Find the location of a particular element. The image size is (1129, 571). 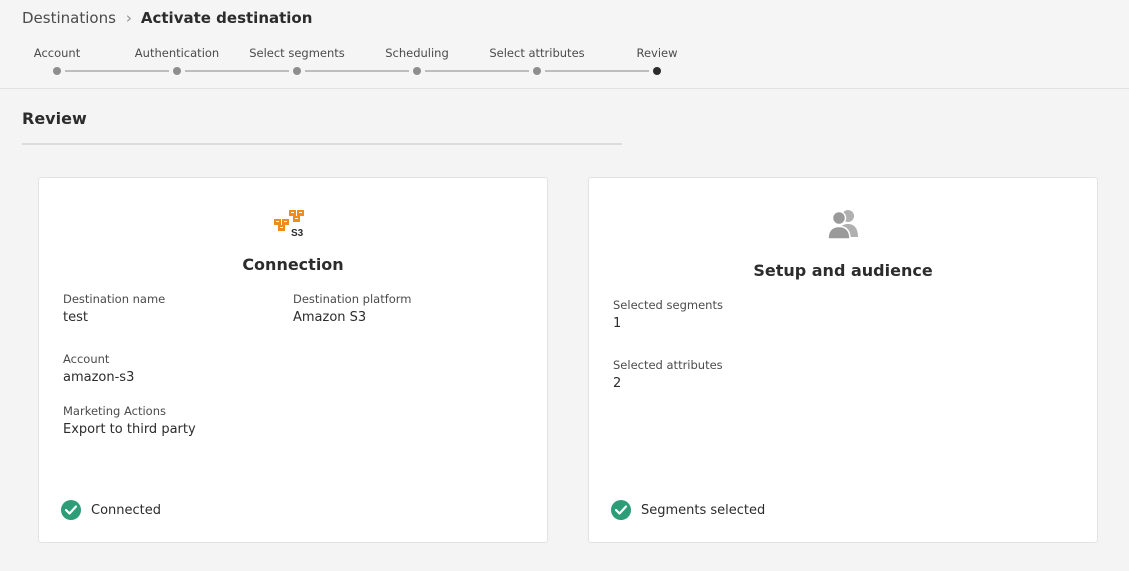

step-dot-select-attributes is located at coordinates (537, 71).